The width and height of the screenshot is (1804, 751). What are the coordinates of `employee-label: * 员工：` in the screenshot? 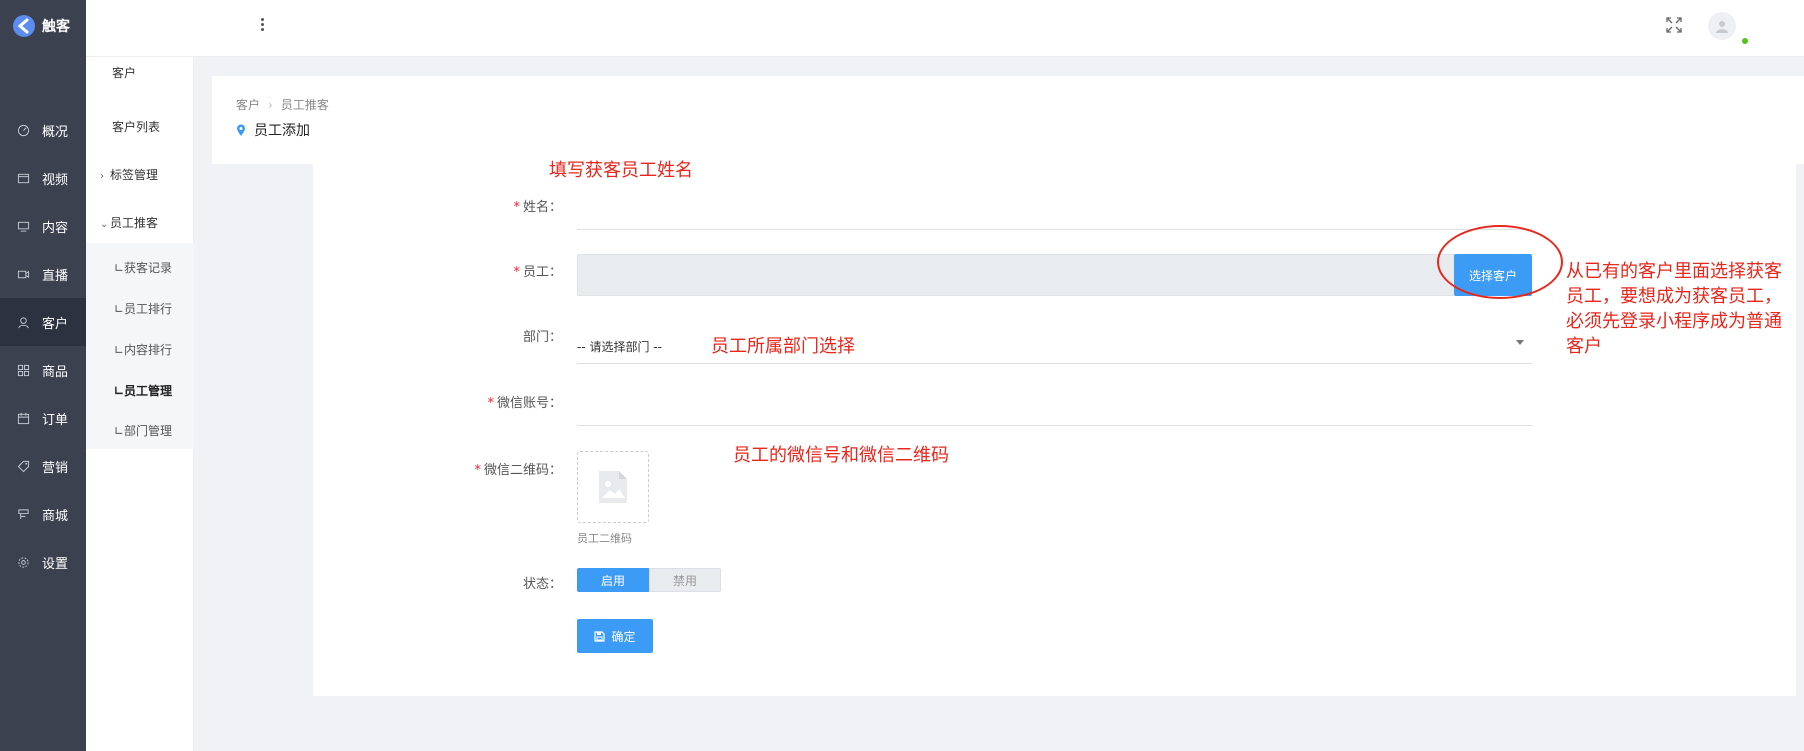 It's located at (537, 272).